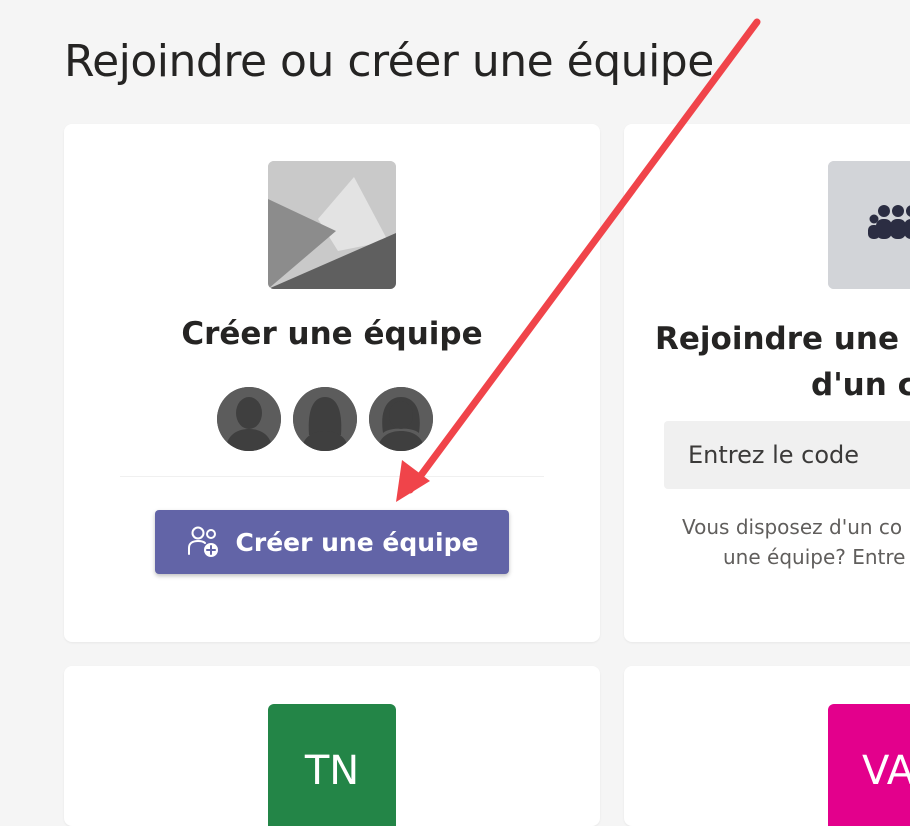 Image resolution: width=910 pixels, height=826 pixels. What do you see at coordinates (792, 527) in the screenshot?
I see `join-description-line1: Vous disposez d'un co` at bounding box center [792, 527].